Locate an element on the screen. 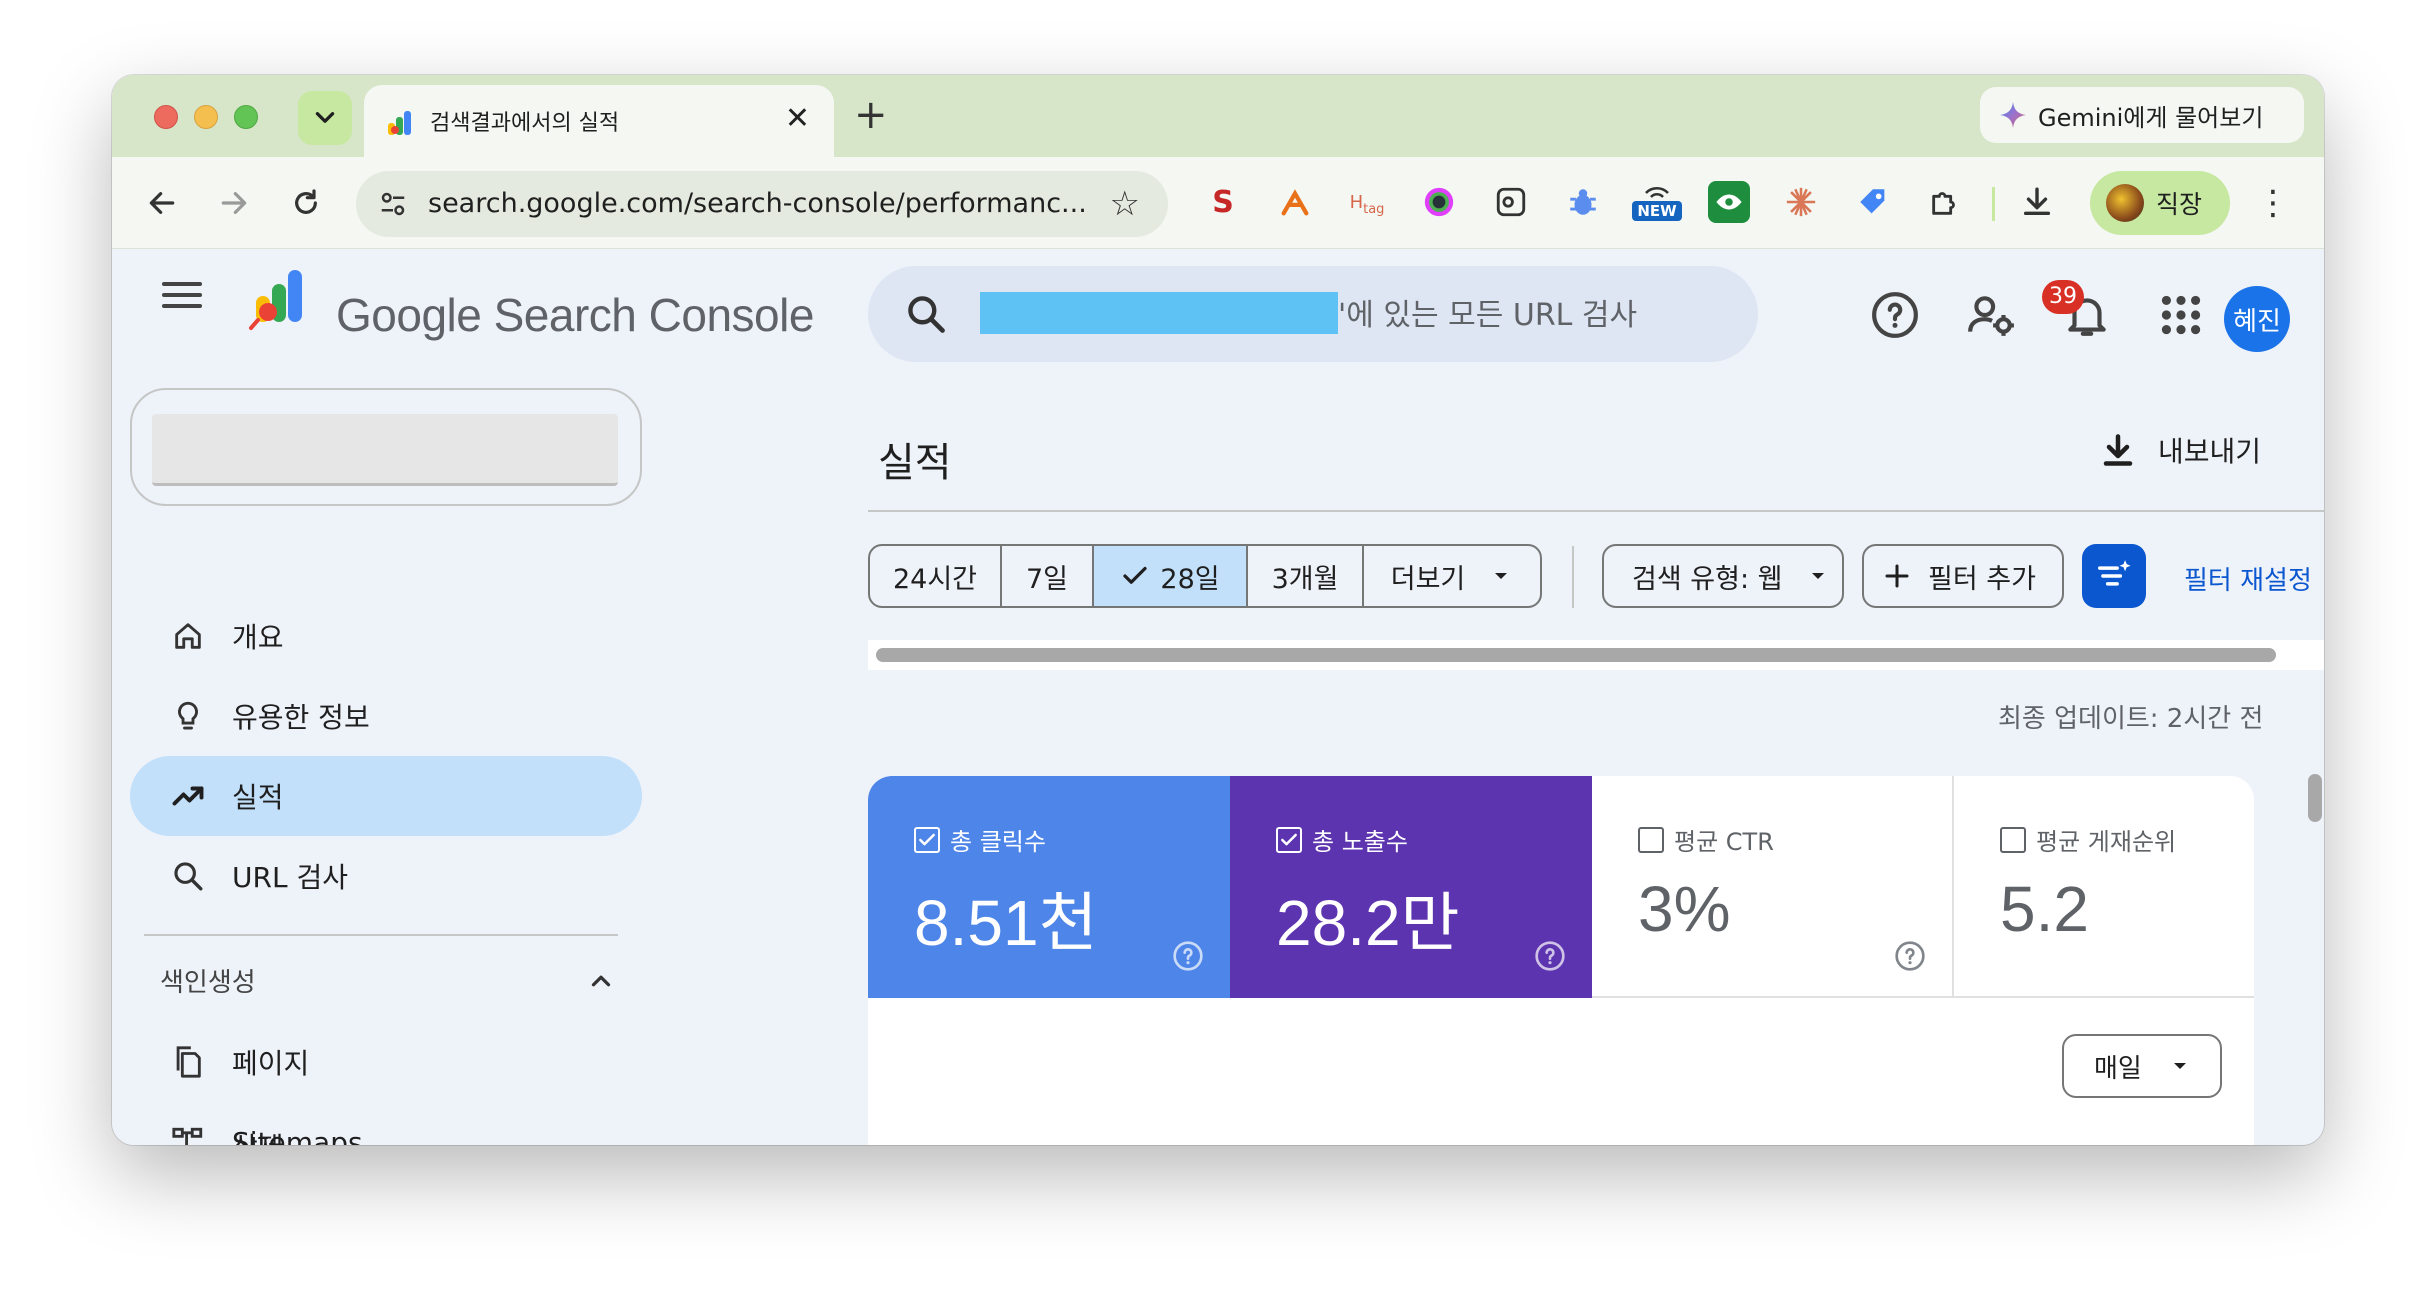 The height and width of the screenshot is (1292, 2436). sidebar-divider is located at coordinates (381, 935).